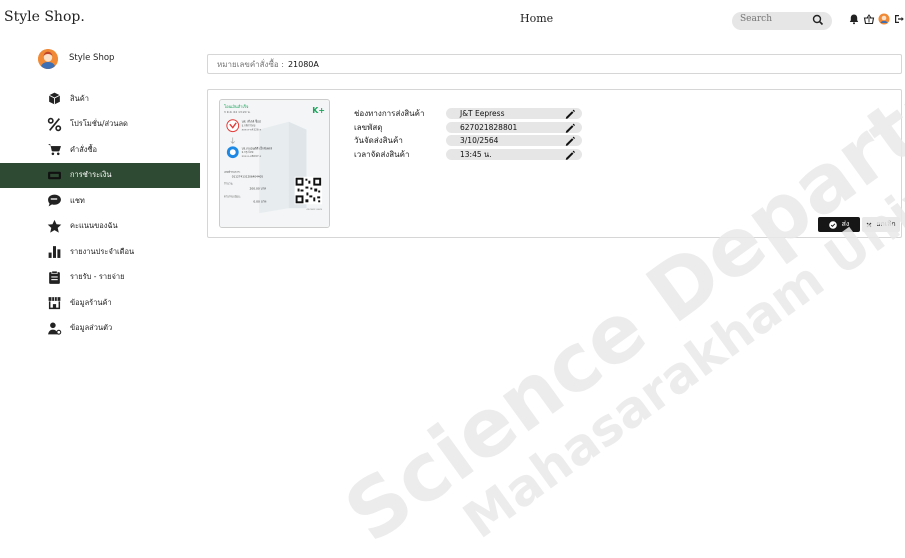  What do you see at coordinates (232, 196) in the screenshot?
I see `slip-fee-label: ค่าธรรมเนียม:` at bounding box center [232, 196].